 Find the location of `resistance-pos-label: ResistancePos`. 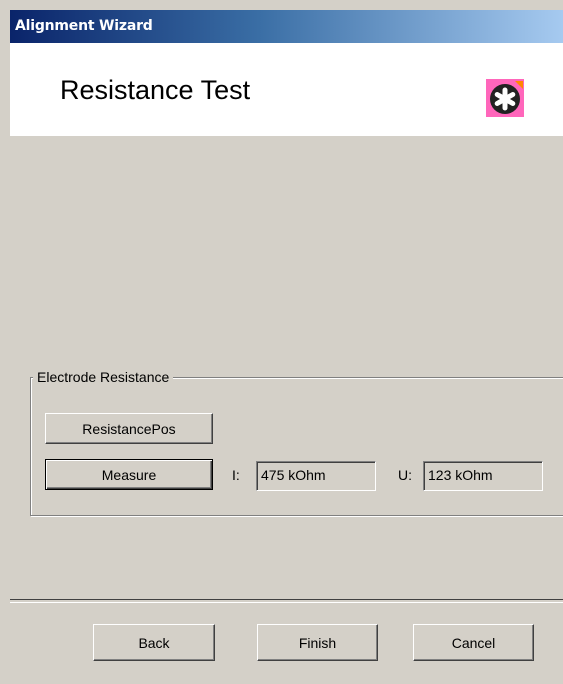

resistance-pos-label: ResistancePos is located at coordinates (129, 428).